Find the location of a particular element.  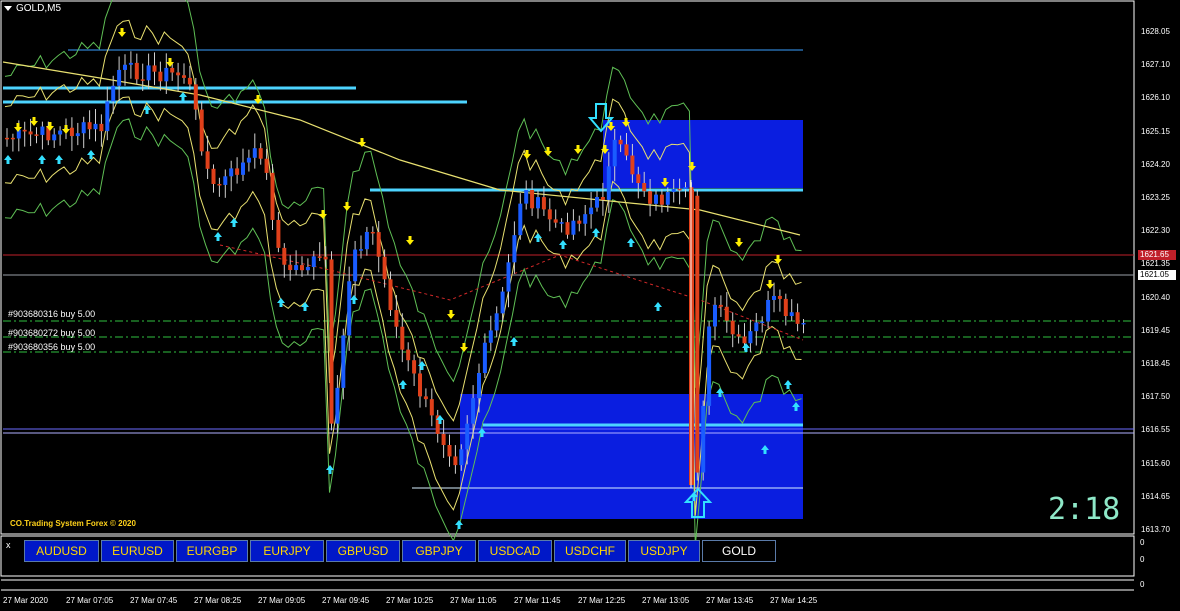

time-tick-label: 27 Mar 12:25 is located at coordinates (602, 600).